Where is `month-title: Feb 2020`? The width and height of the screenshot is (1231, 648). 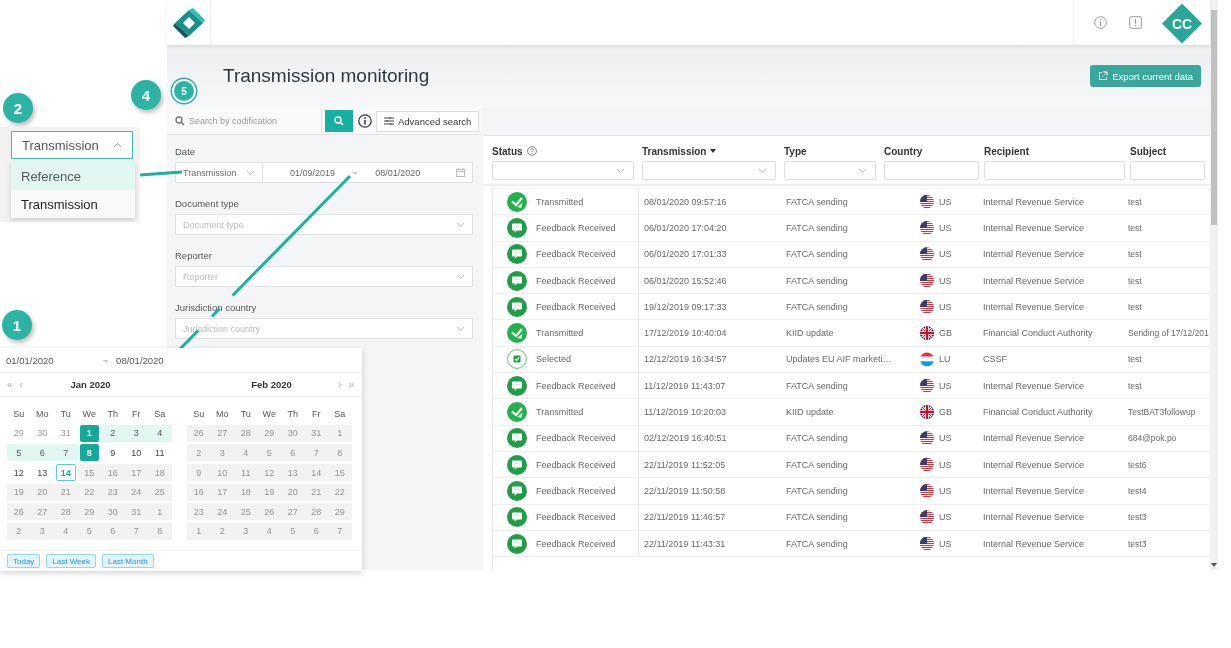 month-title: Feb 2020 is located at coordinates (271, 384).